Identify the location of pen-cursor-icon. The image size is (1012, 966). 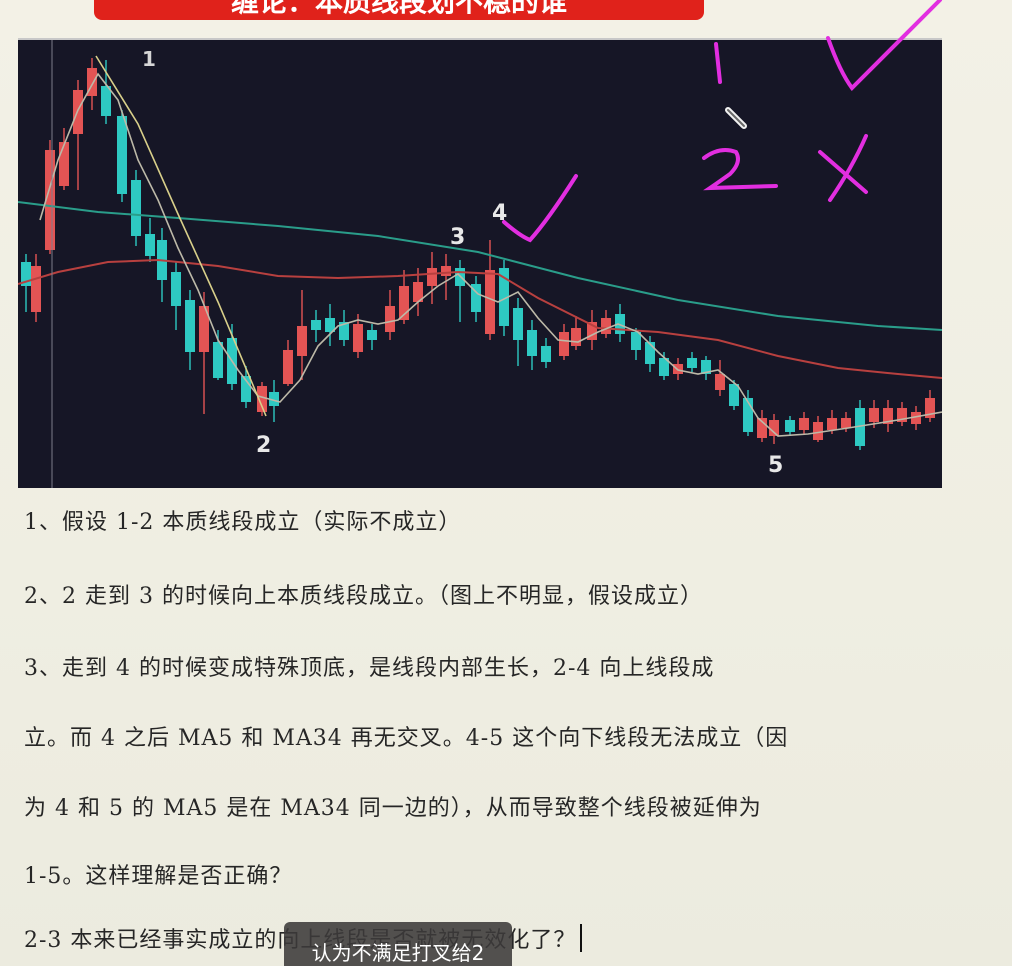
(736, 118).